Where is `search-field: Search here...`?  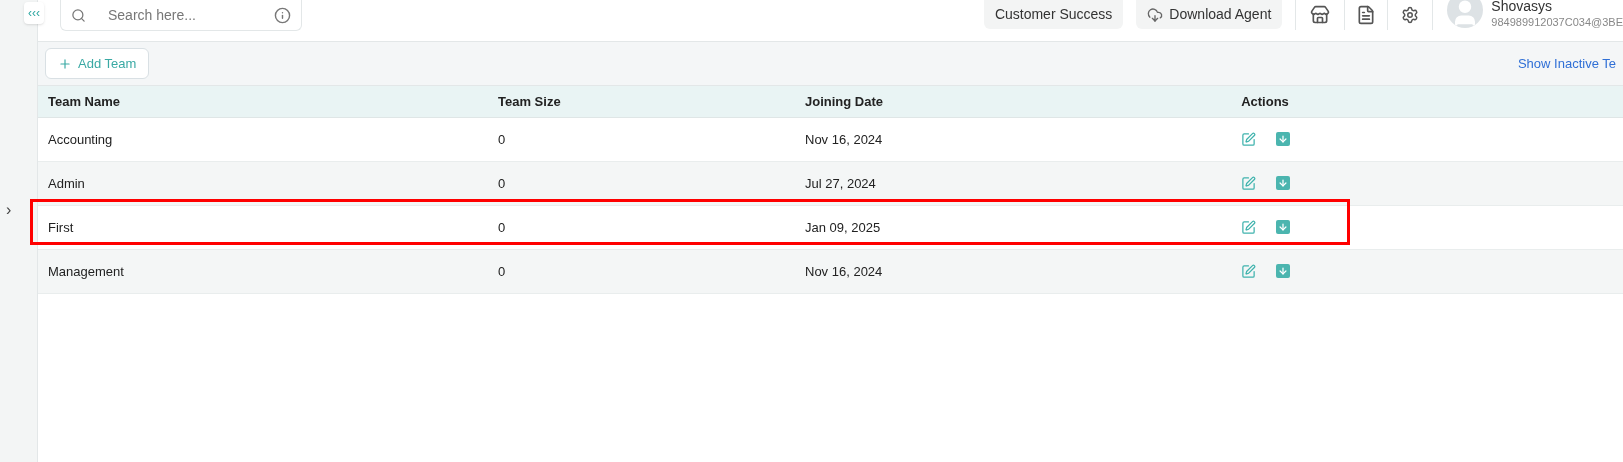 search-field: Search here... is located at coordinates (180, 15).